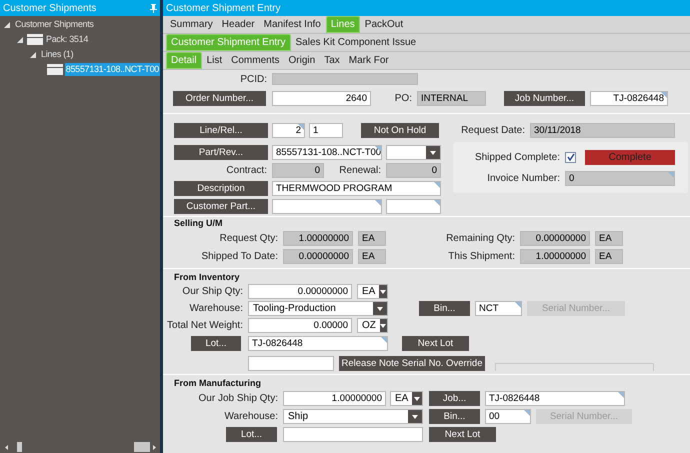  What do you see at coordinates (356, 188) in the screenshot?
I see `input-field: THERMWOOD PROGRAM` at bounding box center [356, 188].